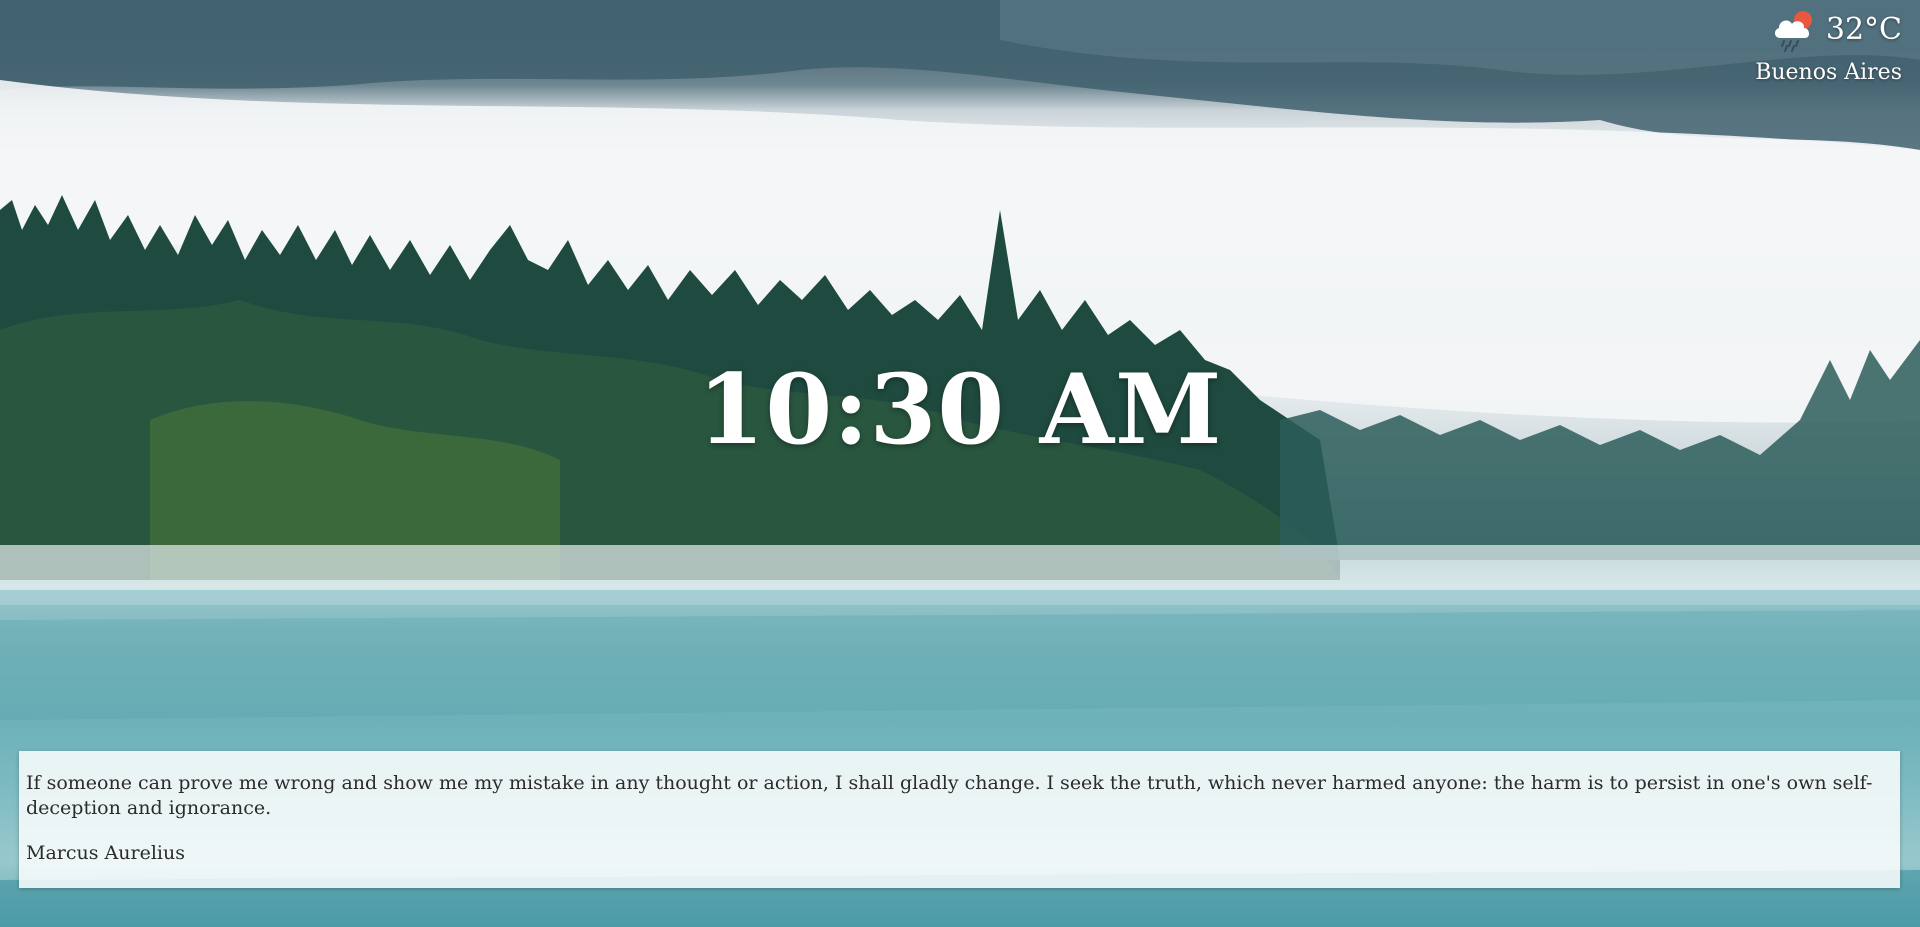  What do you see at coordinates (1793, 31) in the screenshot?
I see `cloud-rain-sun-icon` at bounding box center [1793, 31].